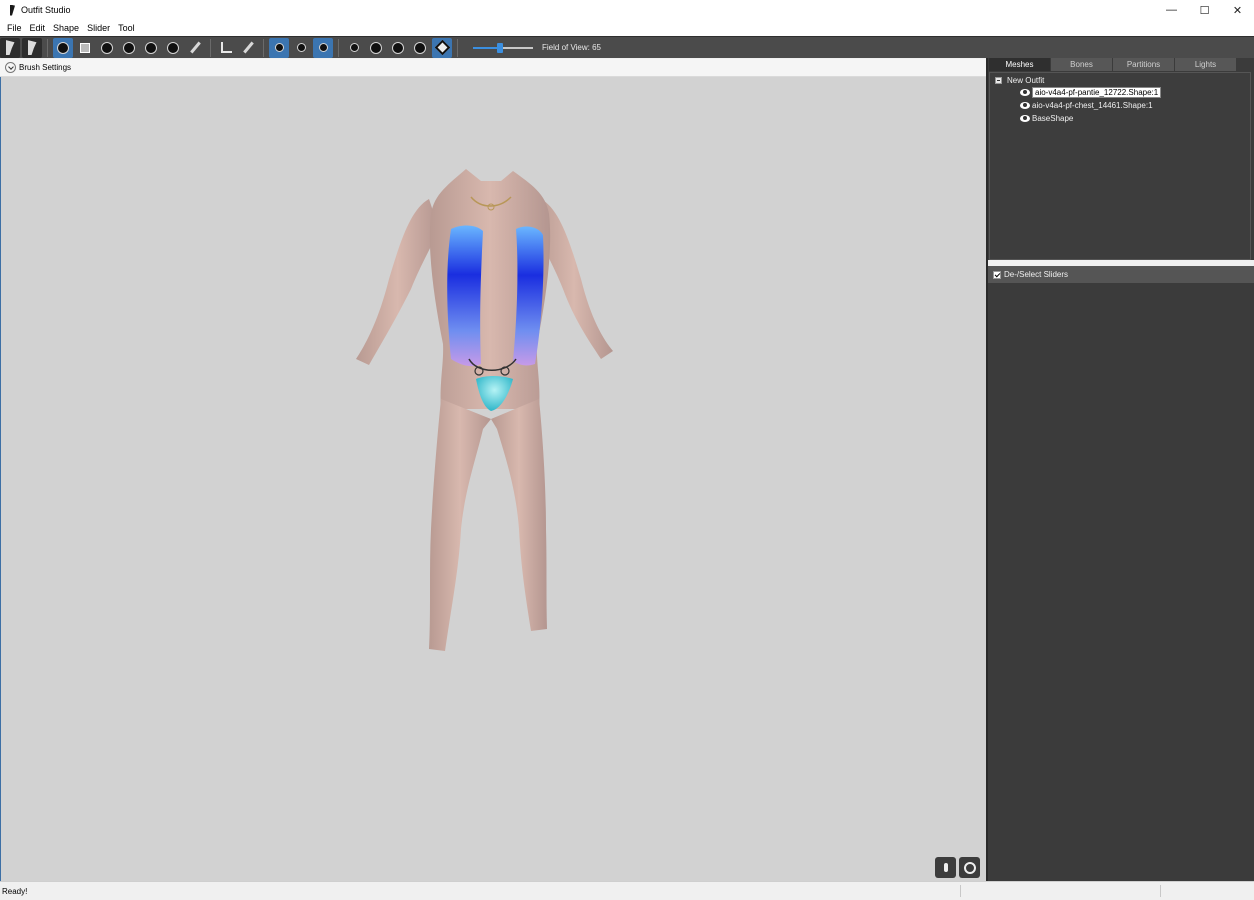  I want to click on select-brush-button, so click(63, 47).